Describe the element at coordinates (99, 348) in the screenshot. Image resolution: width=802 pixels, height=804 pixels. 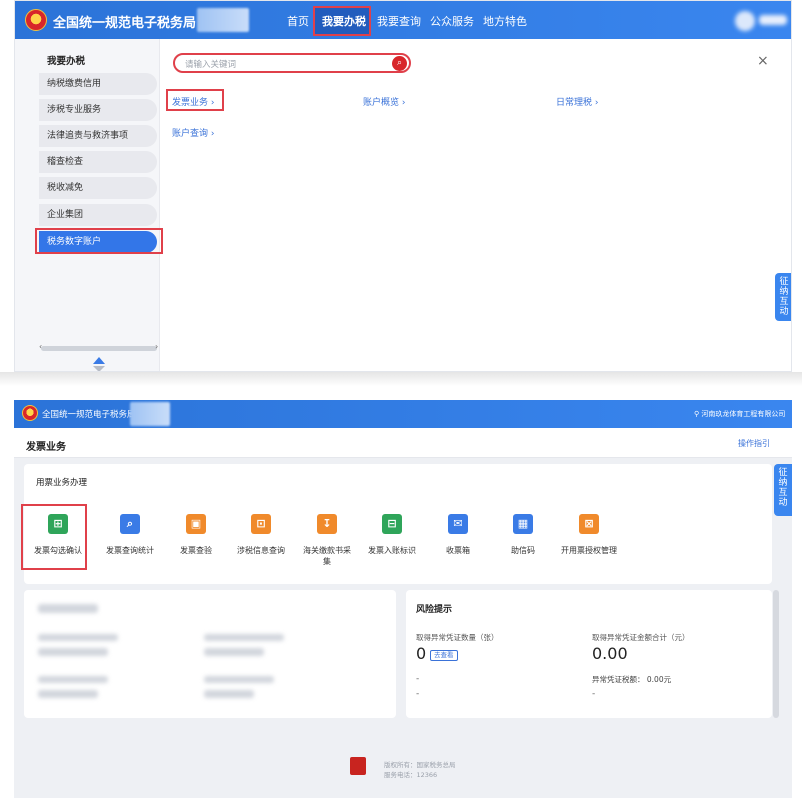
I see `horizontal-scrollbar` at that location.